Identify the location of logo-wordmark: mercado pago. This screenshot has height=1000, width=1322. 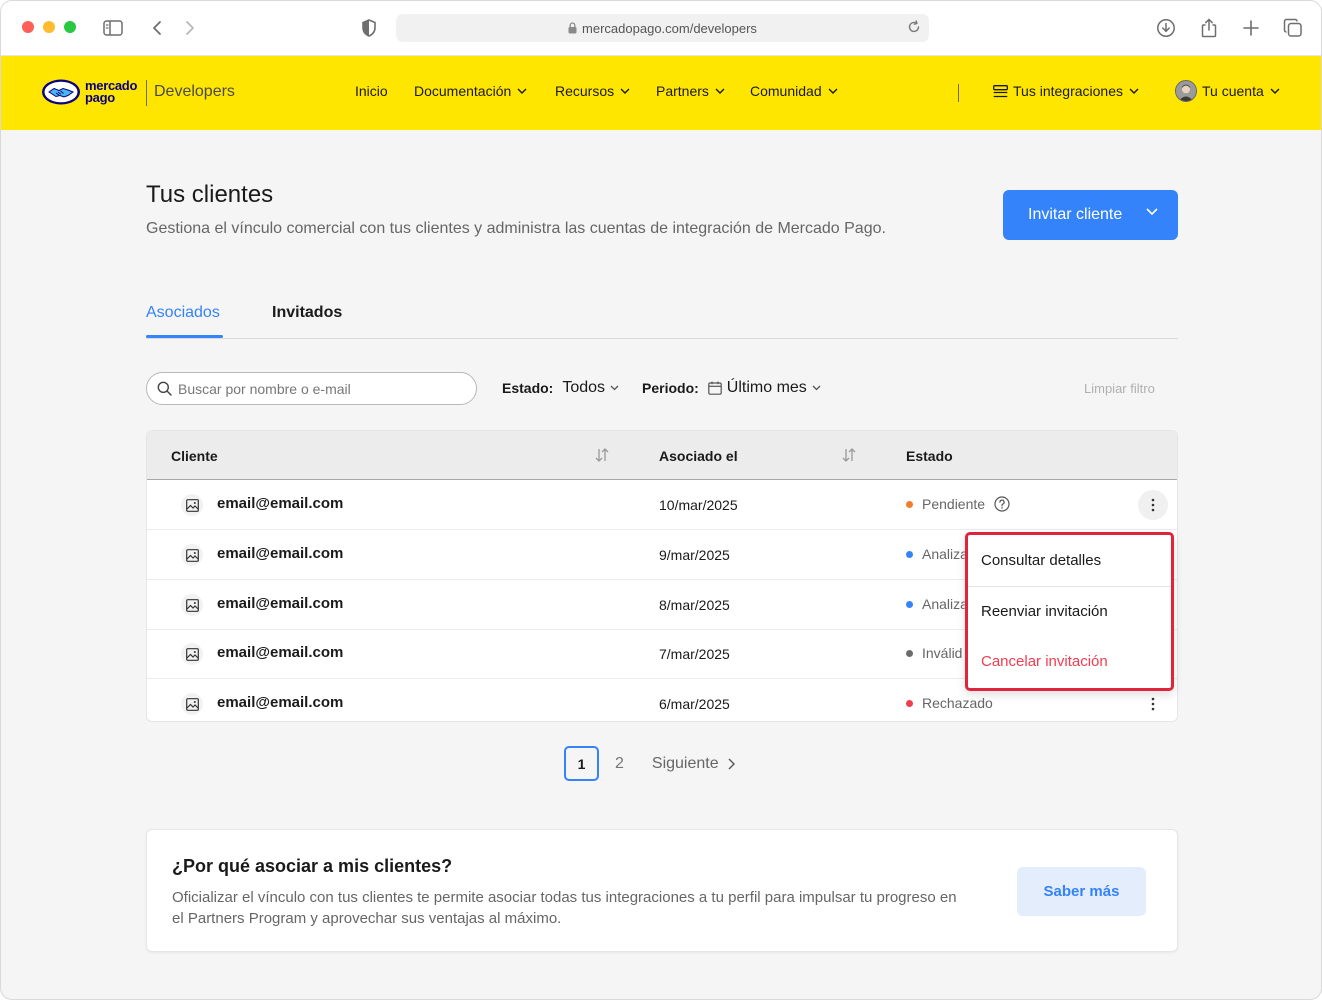
(111, 91).